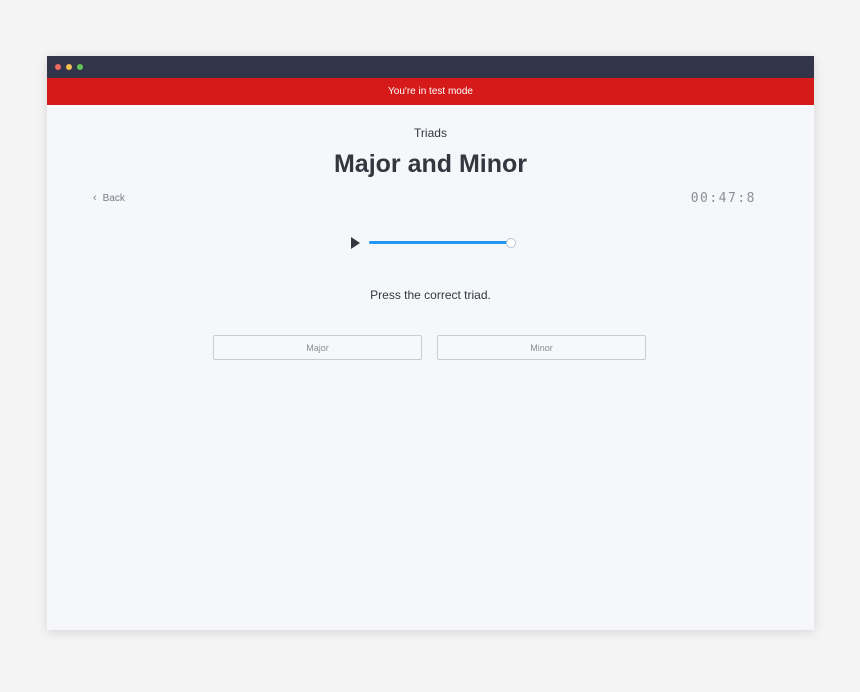 This screenshot has height=692, width=860. Describe the element at coordinates (723, 198) in the screenshot. I see `timer: 00:47:8` at that location.